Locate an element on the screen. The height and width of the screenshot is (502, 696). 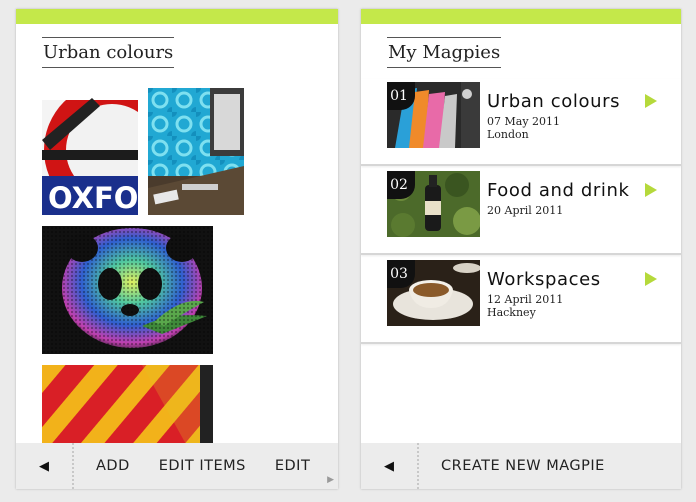
magpie-location: Hackney is located at coordinates (511, 312).